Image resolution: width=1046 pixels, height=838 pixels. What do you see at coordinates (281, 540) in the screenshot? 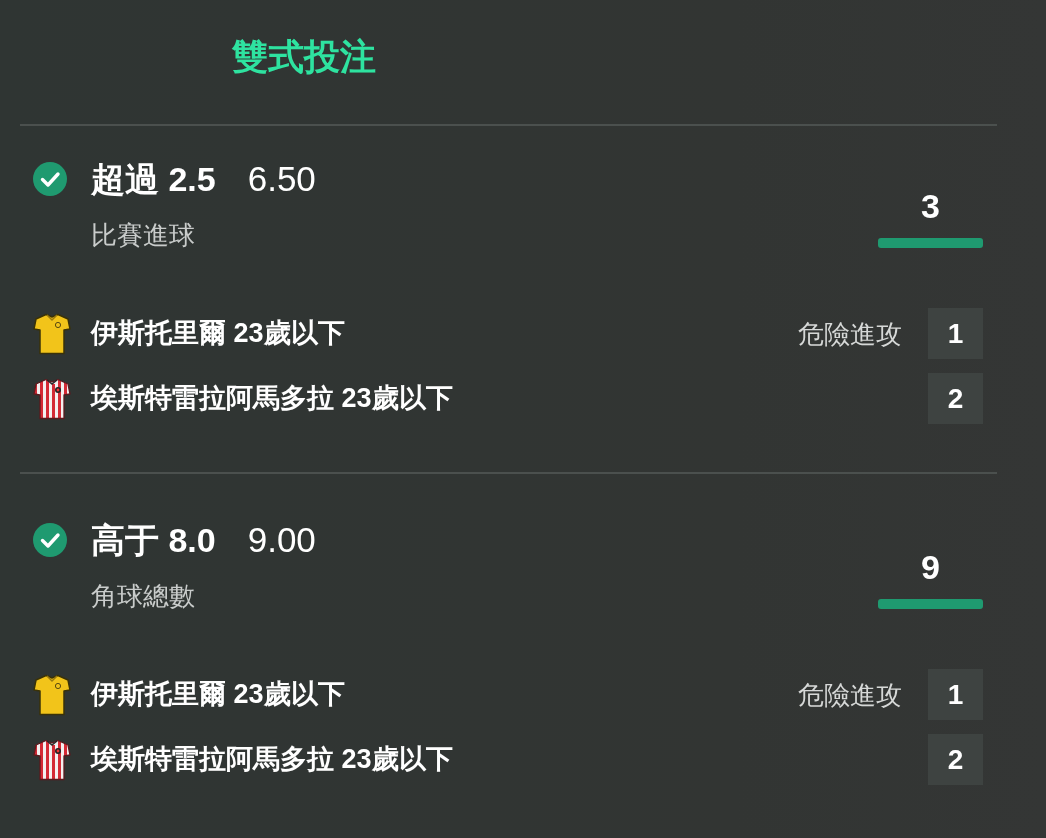
I see `odds-value: 9.00` at bounding box center [281, 540].